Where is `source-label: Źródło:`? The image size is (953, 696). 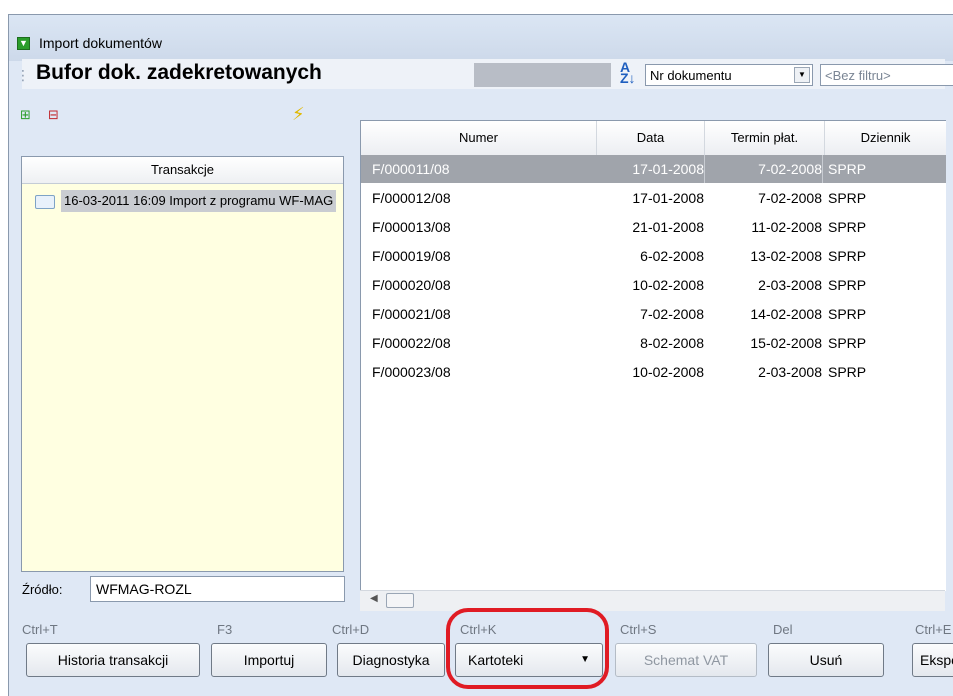
source-label: Źródło: is located at coordinates (42, 589).